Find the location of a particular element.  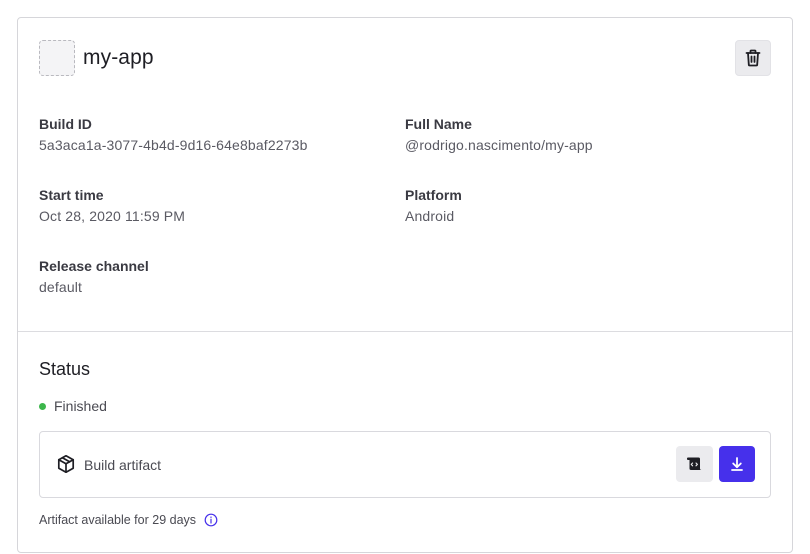

platform-value: Android is located at coordinates (430, 216).